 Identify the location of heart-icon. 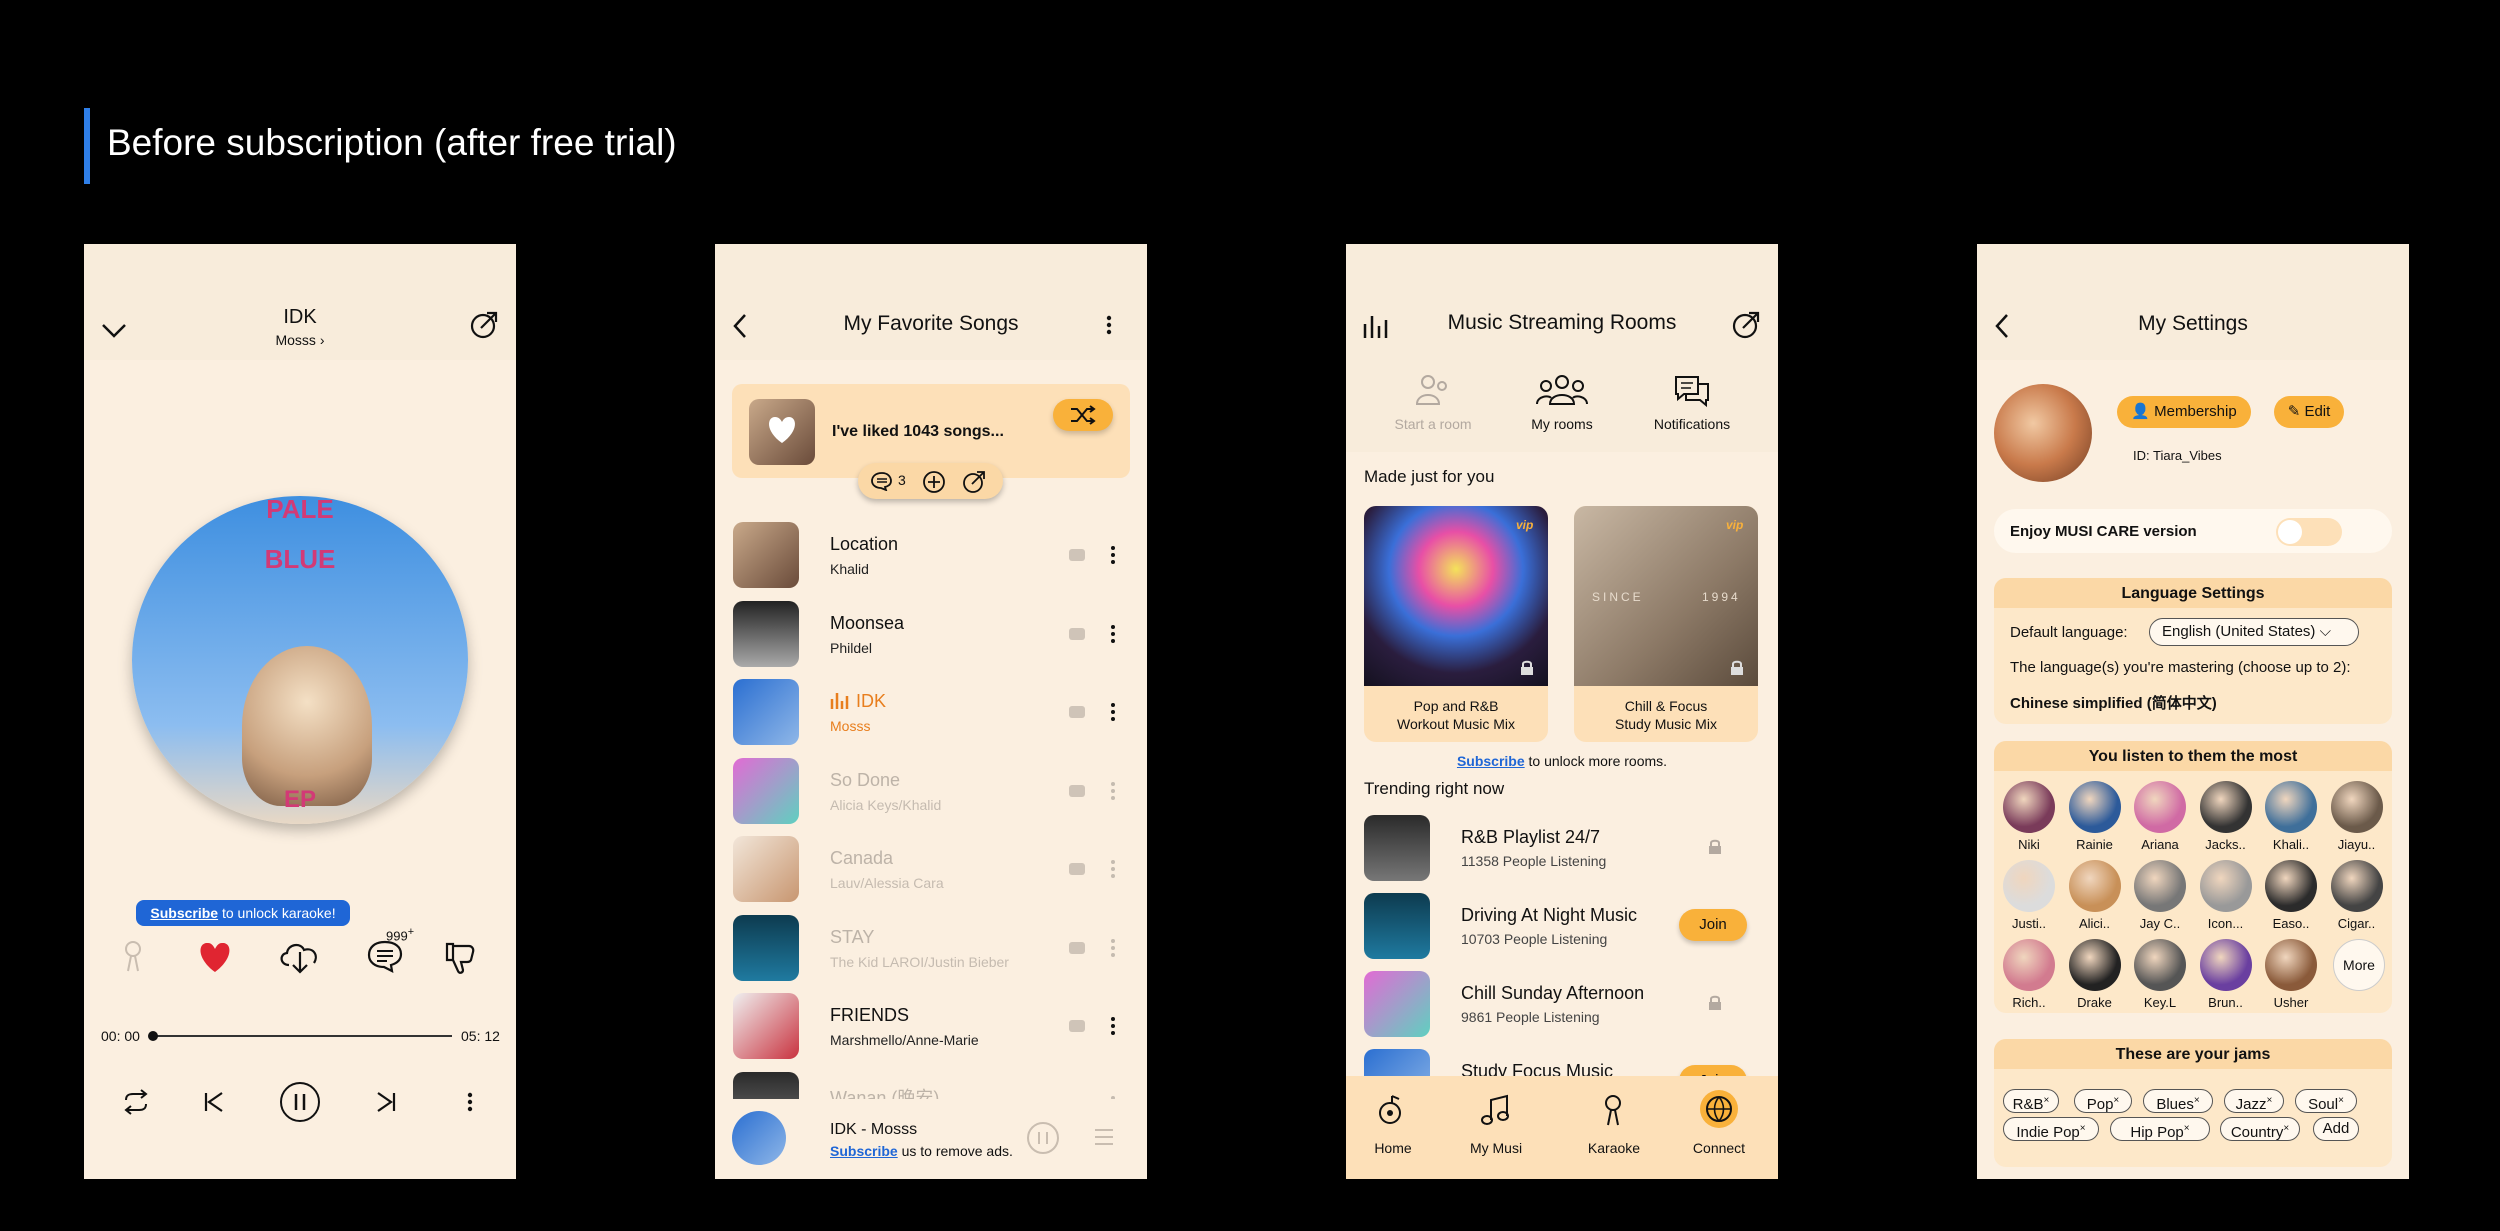
(215, 957).